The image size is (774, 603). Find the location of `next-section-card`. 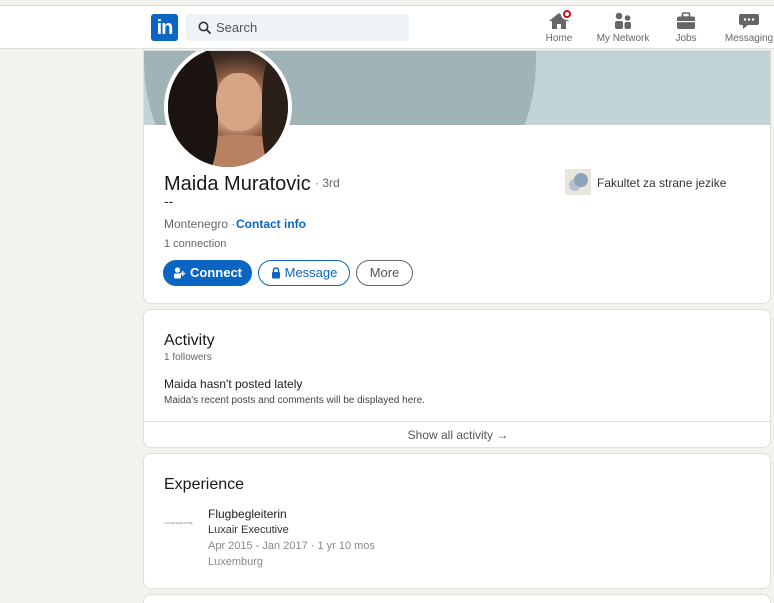

next-section-card is located at coordinates (457, 598).